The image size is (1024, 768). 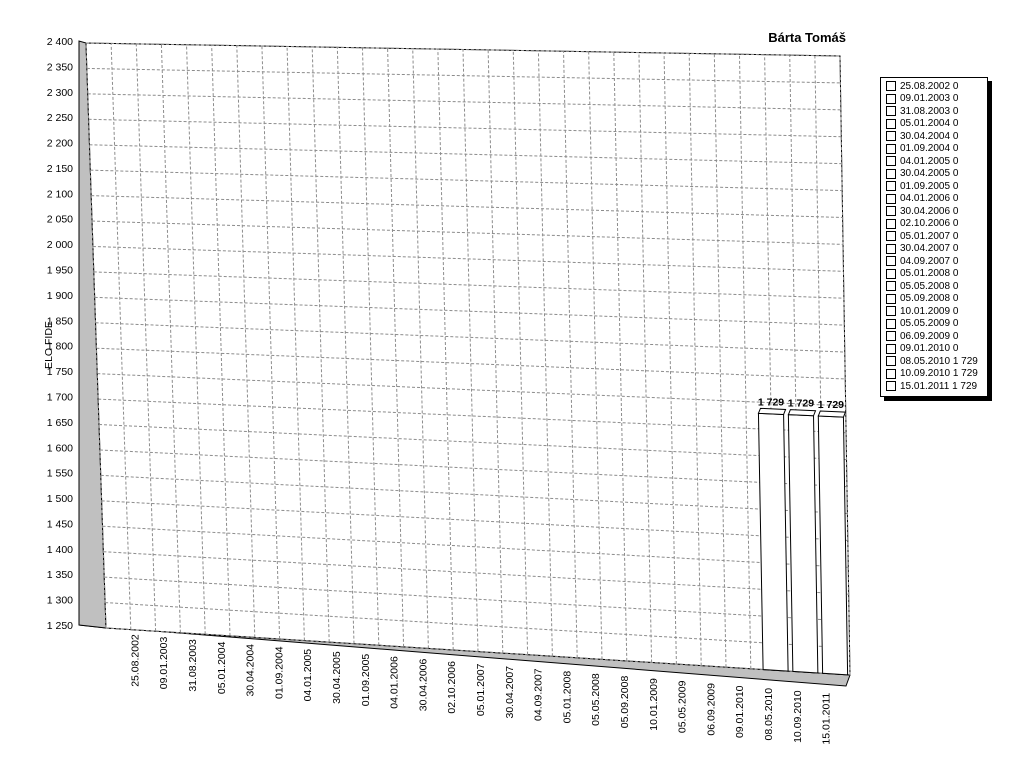 What do you see at coordinates (934, 236) in the screenshot?
I see `legend-item: 05.01.2007 0` at bounding box center [934, 236].